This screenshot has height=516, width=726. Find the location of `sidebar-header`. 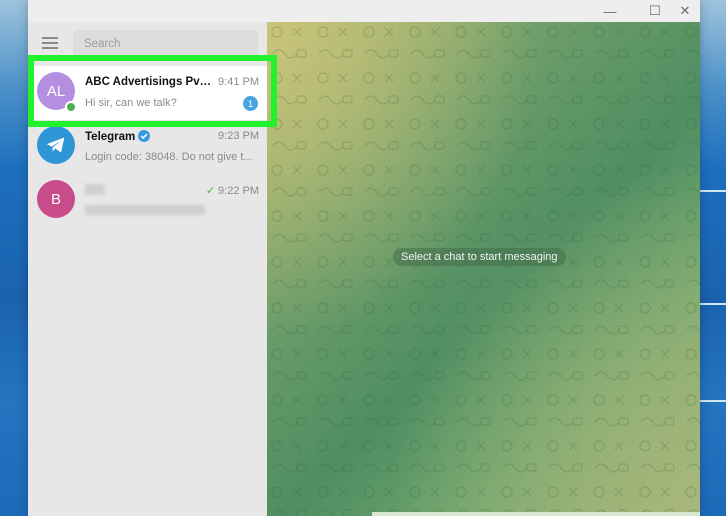

sidebar-header is located at coordinates (147, 44).